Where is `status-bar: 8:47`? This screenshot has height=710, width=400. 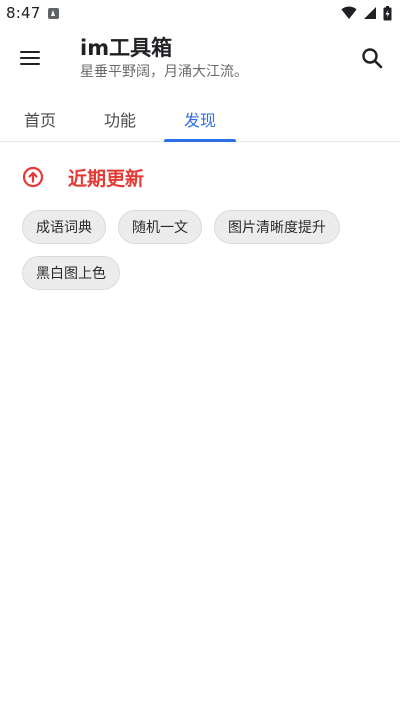 status-bar: 8:47 is located at coordinates (200, 13).